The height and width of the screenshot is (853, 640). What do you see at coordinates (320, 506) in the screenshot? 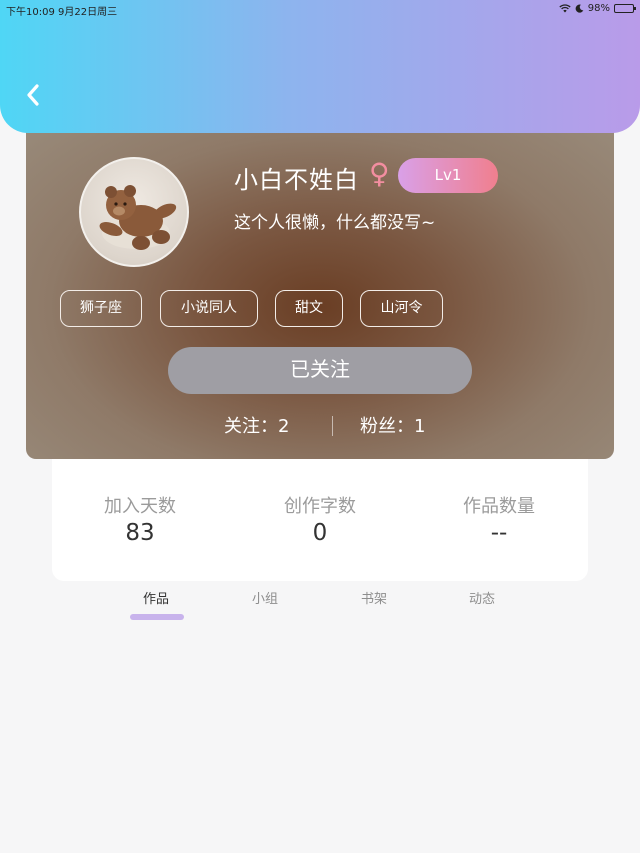
I see `stat-label: 创作字数` at bounding box center [320, 506].